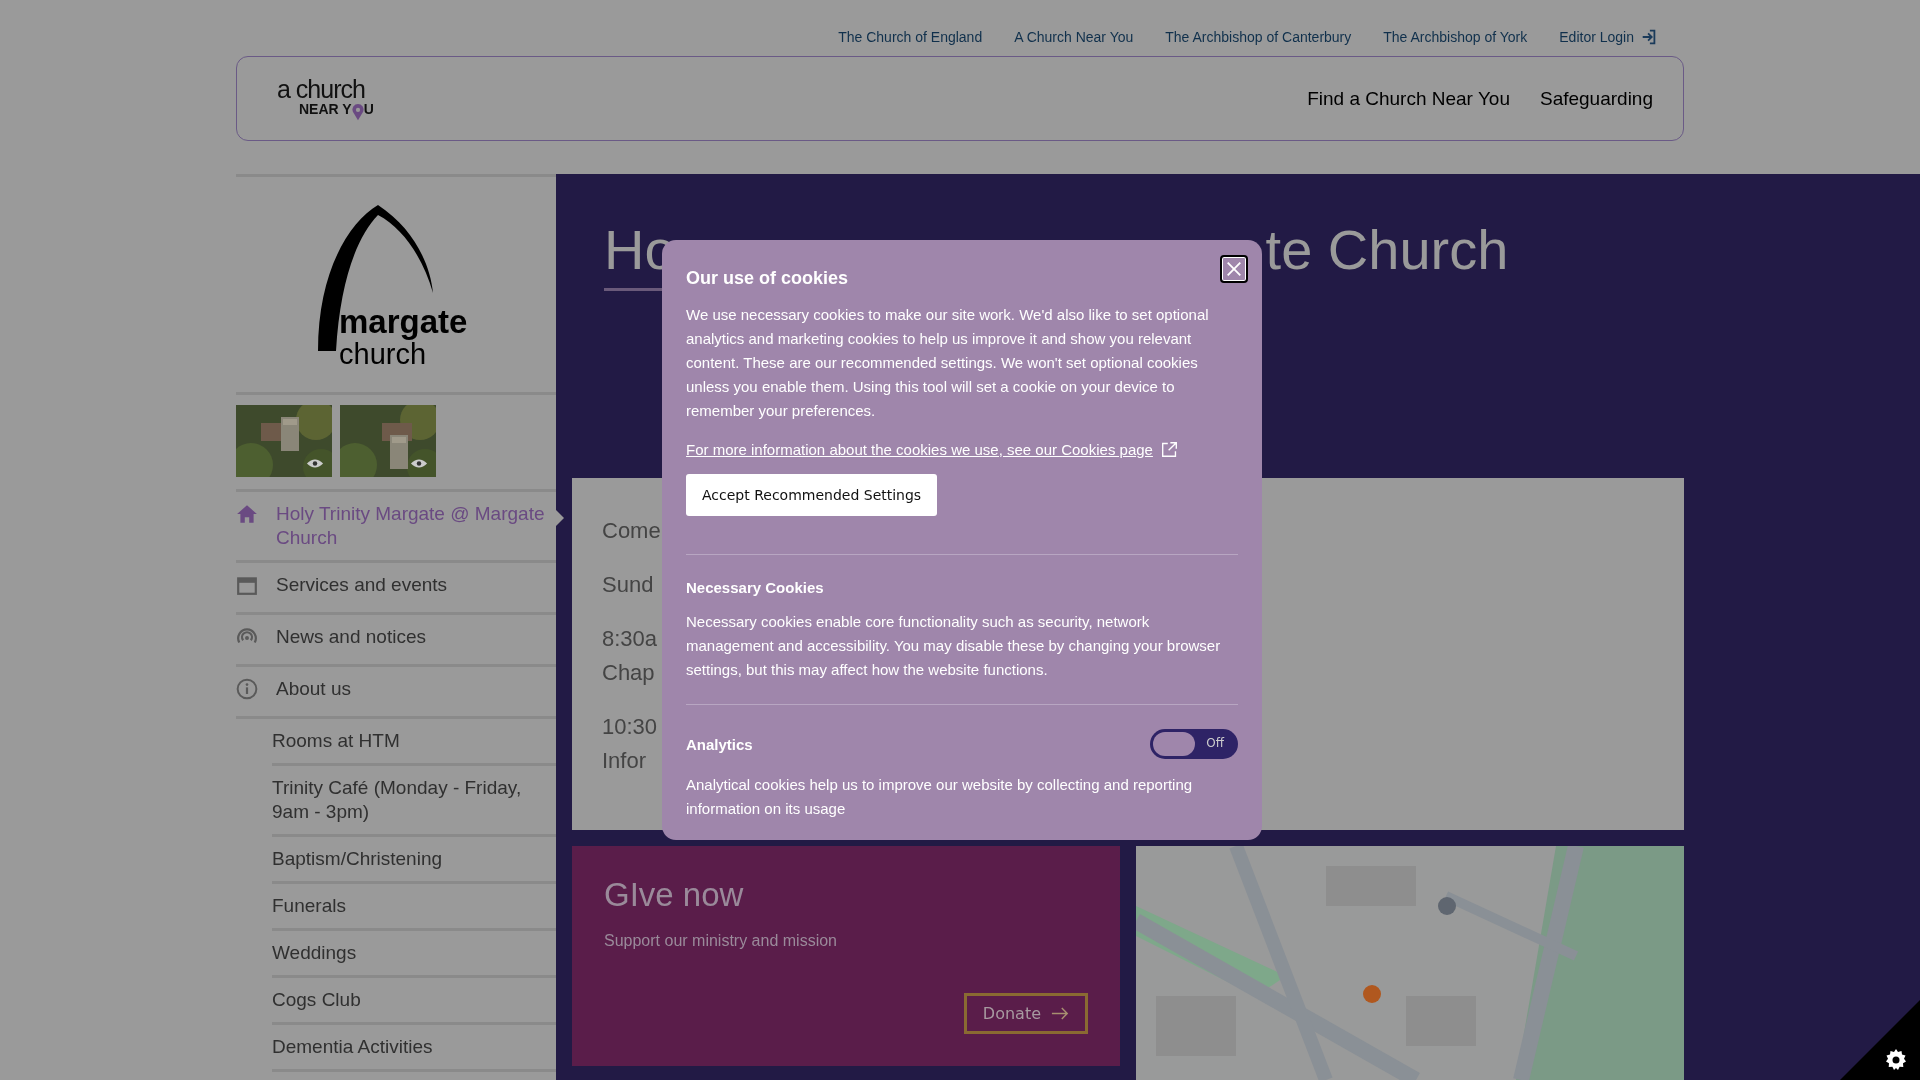 The height and width of the screenshot is (1080, 1920). What do you see at coordinates (719, 744) in the screenshot?
I see `section-title: Analytics` at bounding box center [719, 744].